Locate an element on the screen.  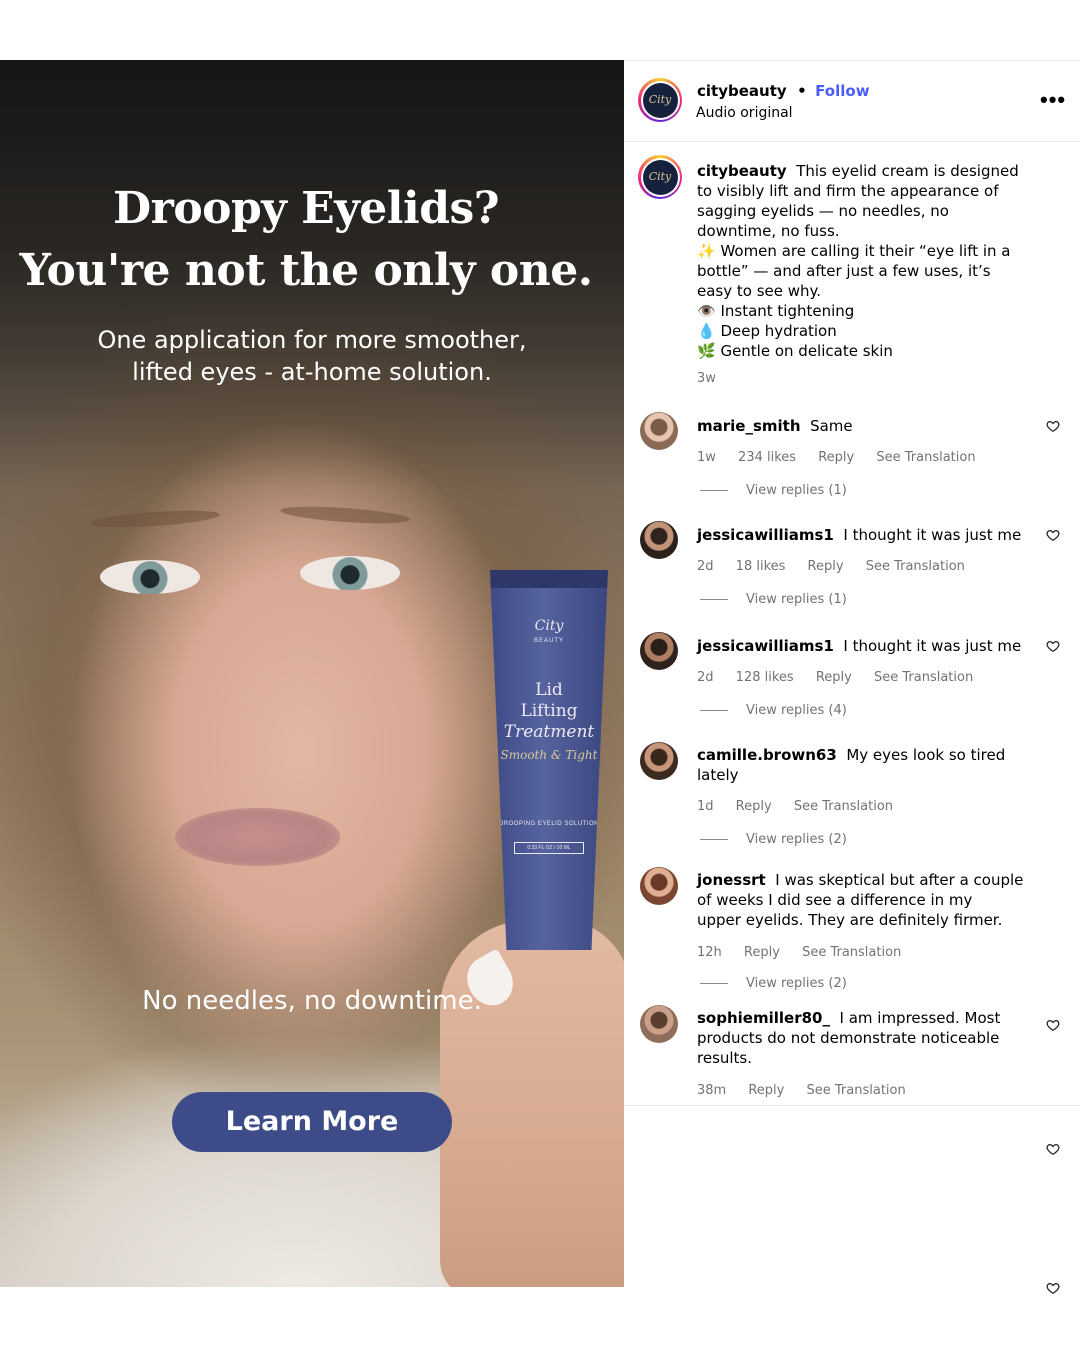
comment-text: products do not demonstrate noticeable is located at coordinates (848, 1038).